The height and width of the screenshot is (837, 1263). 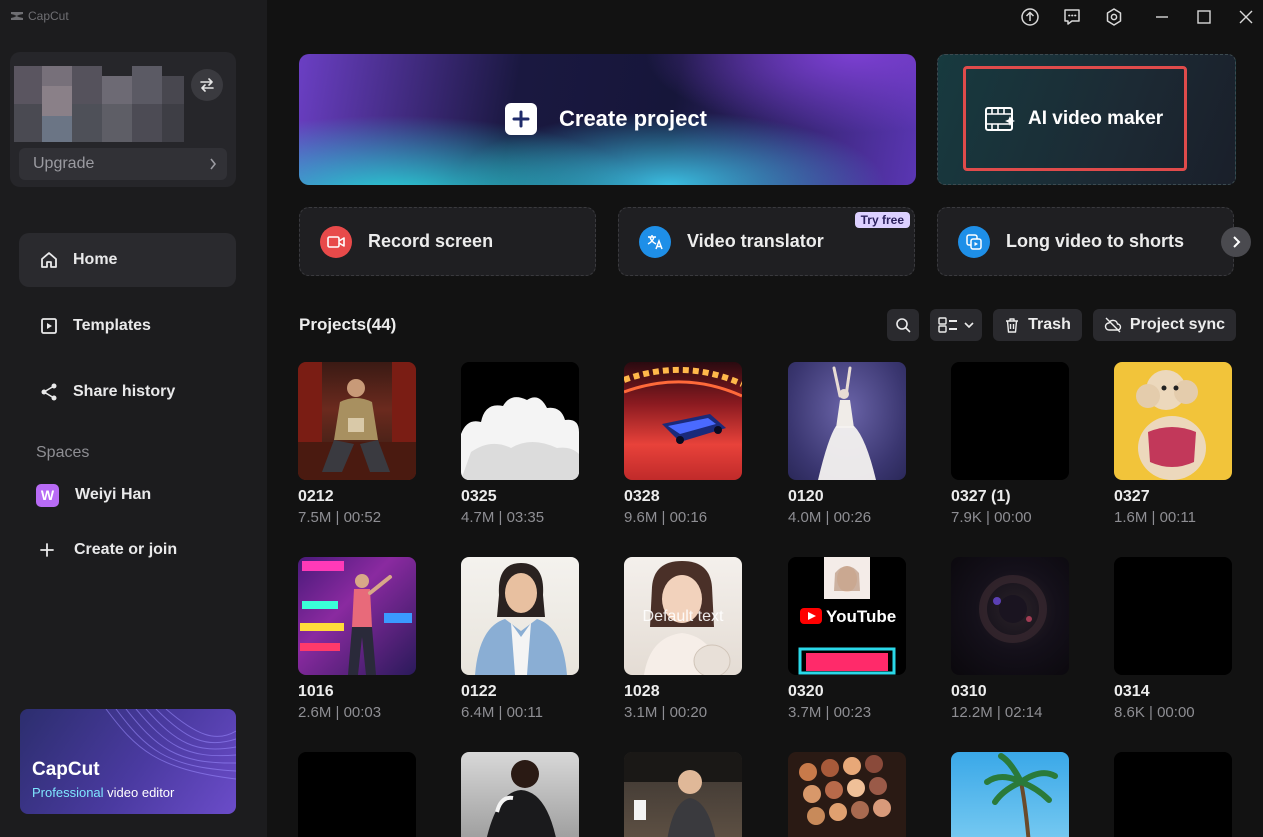 What do you see at coordinates (340, 517) in the screenshot?
I see `project-meta: 7.5M | 00:52` at bounding box center [340, 517].